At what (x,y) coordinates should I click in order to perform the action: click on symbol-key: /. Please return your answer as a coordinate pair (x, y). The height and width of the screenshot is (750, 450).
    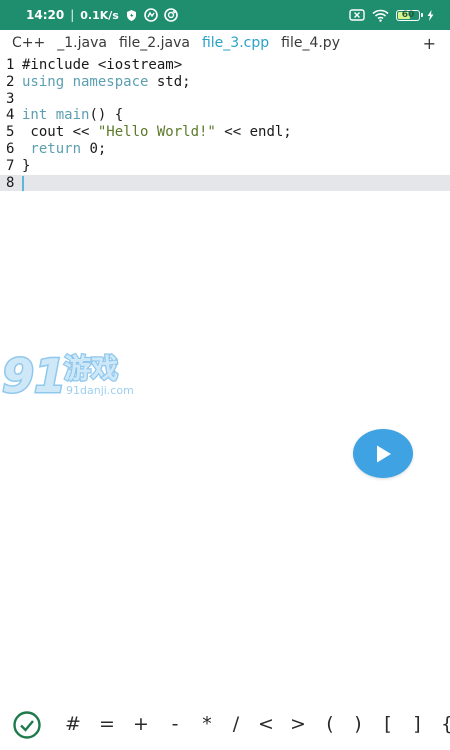
    Looking at the image, I should click on (236, 724).